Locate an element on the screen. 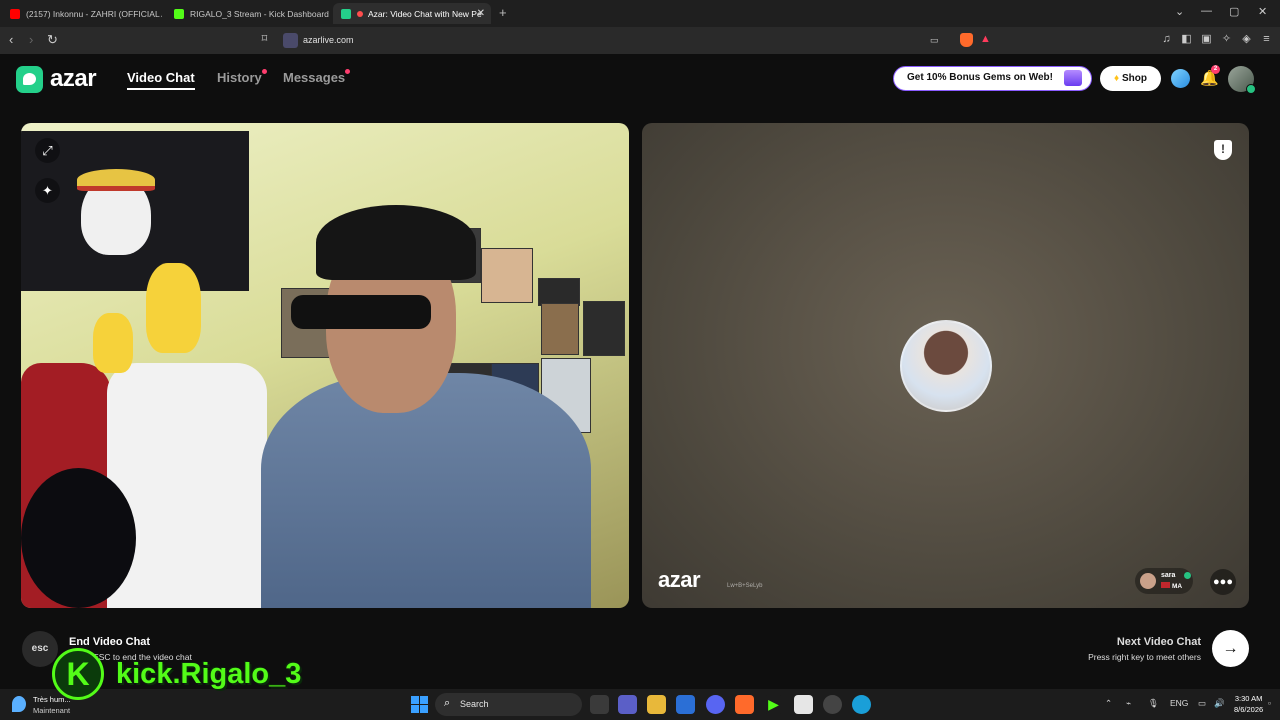 The height and width of the screenshot is (720, 1280). kick-logo-icon: K is located at coordinates (78, 674).